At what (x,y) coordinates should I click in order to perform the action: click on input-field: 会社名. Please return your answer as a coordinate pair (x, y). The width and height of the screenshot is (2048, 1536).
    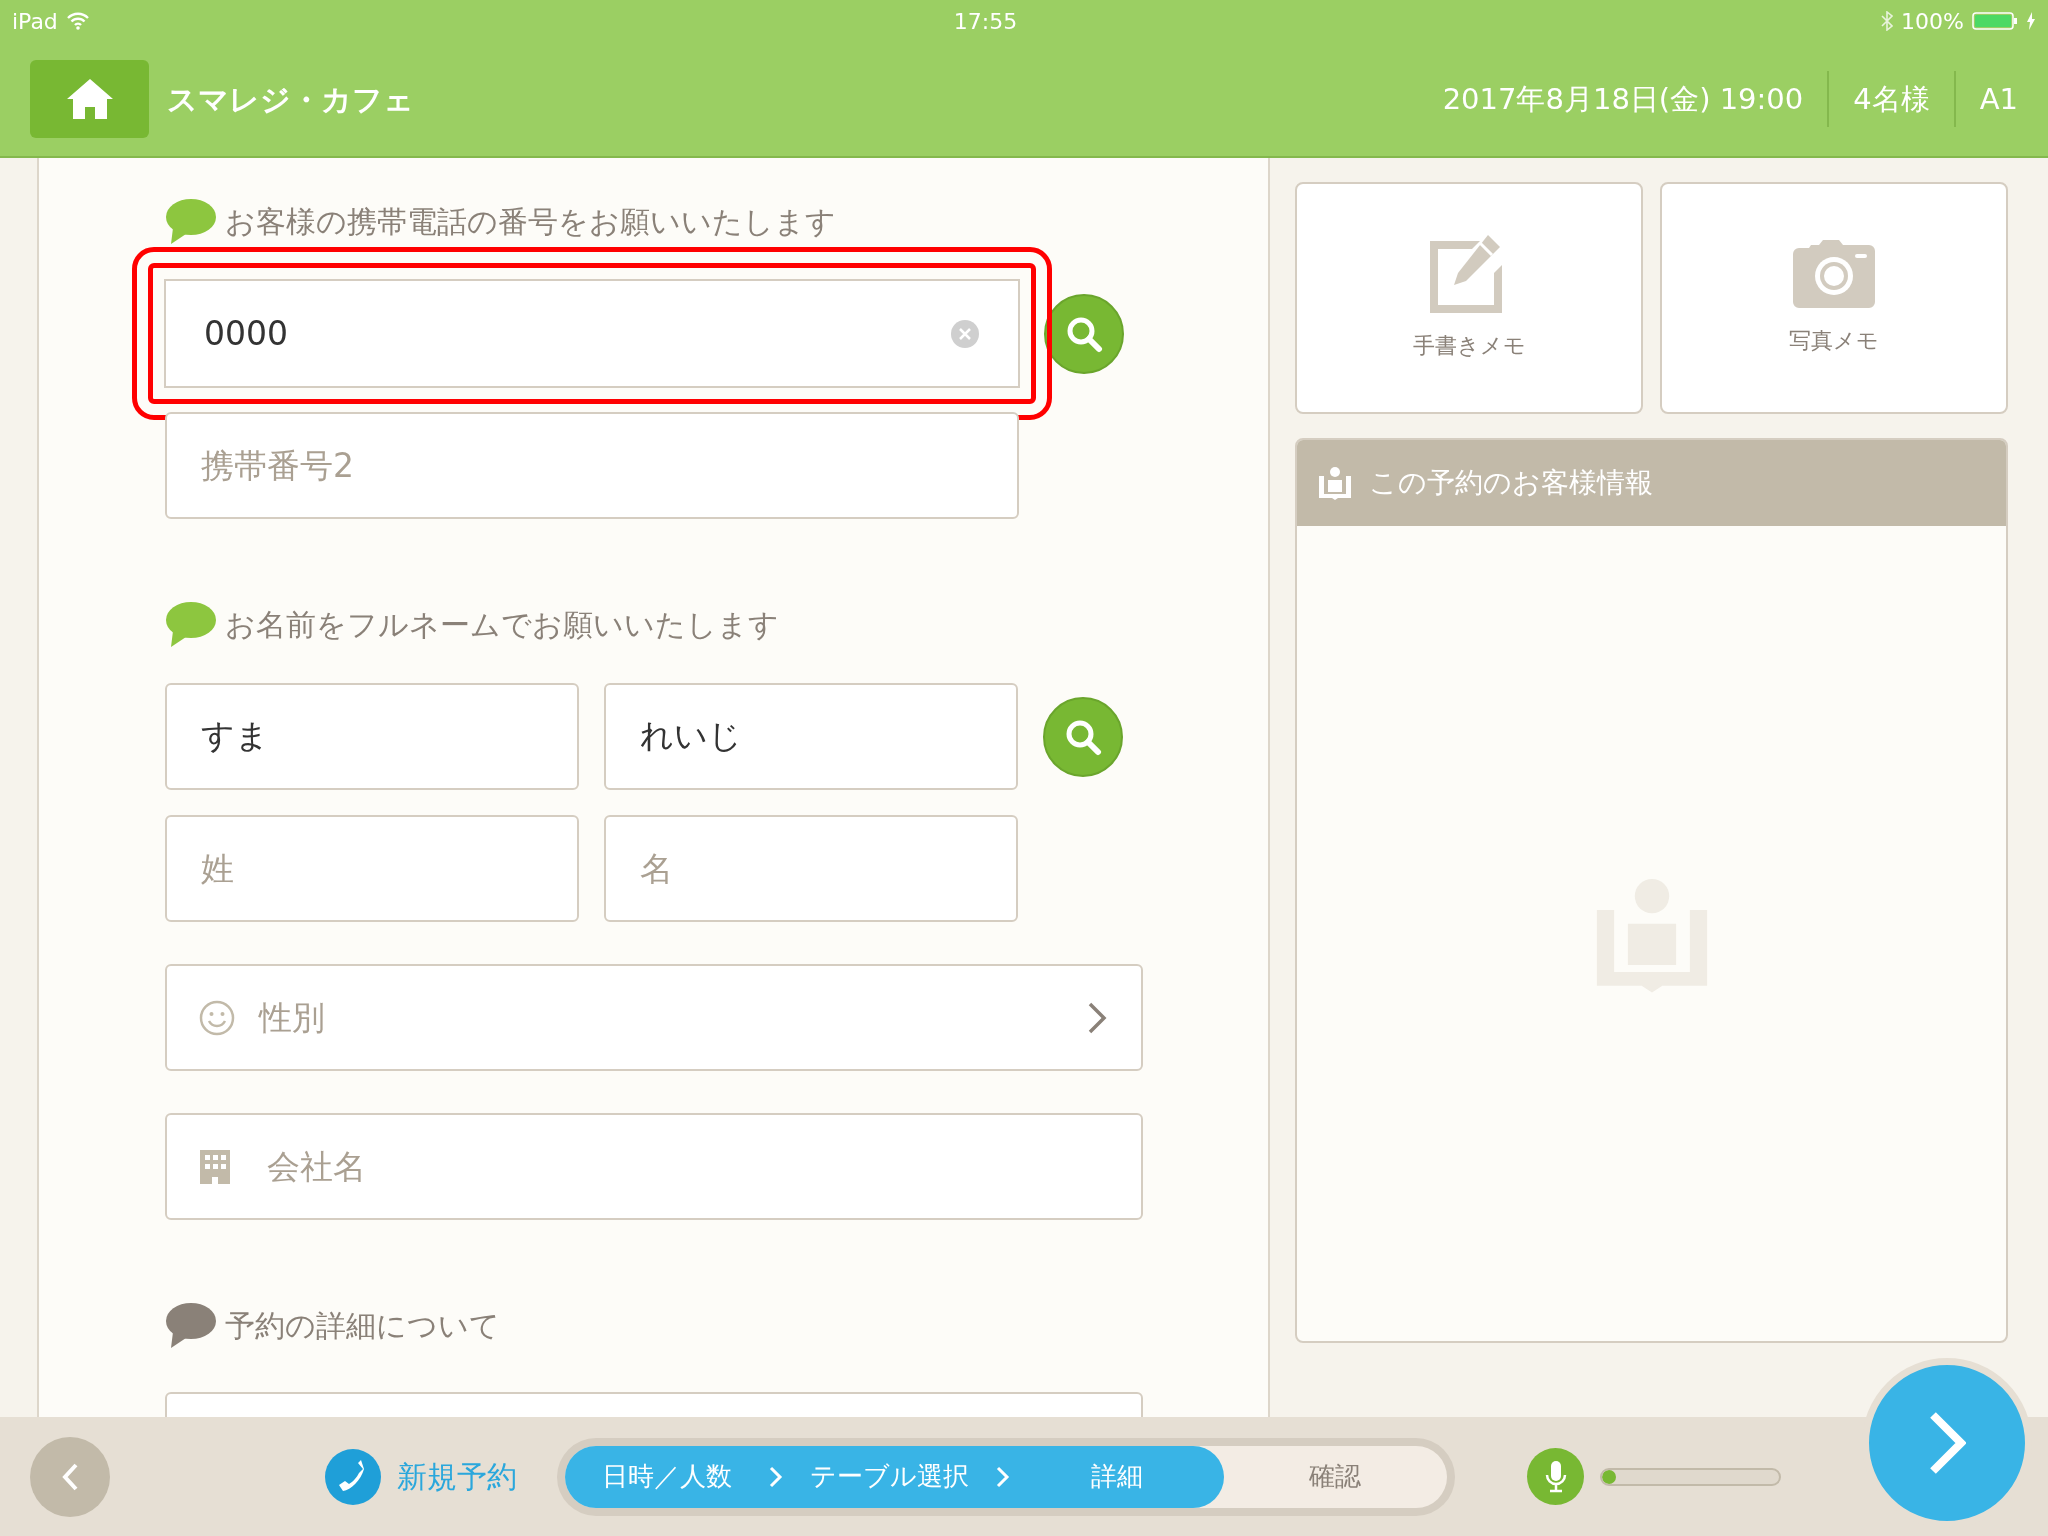
    Looking at the image, I should click on (654, 1166).